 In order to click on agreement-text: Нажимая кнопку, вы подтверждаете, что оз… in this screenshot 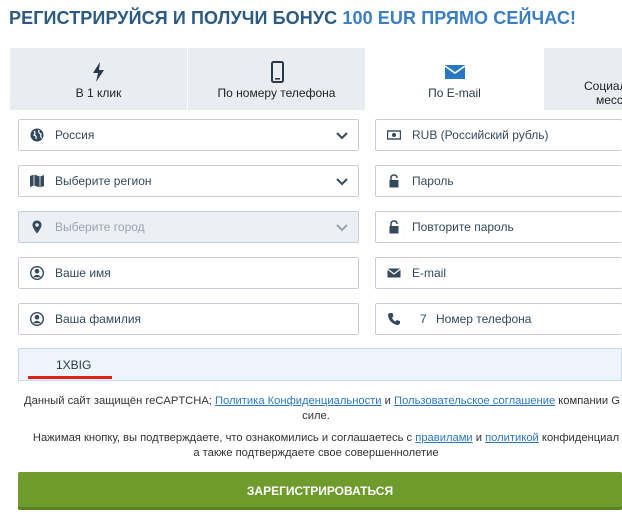, I will do `click(222, 438)`.